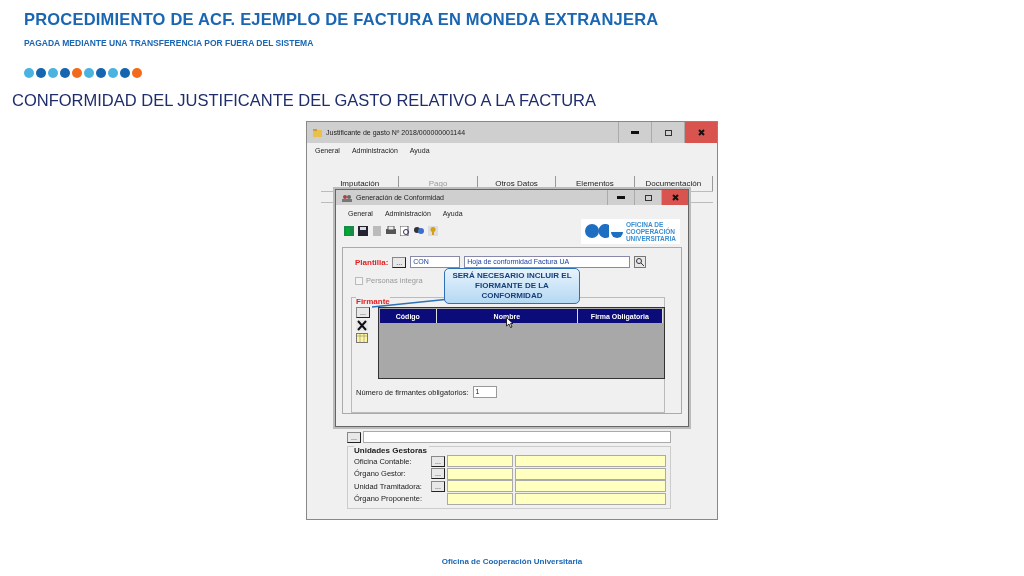 The width and height of the screenshot is (1024, 576). Describe the element at coordinates (509, 322) in the screenshot. I see `cursor-icon` at that location.